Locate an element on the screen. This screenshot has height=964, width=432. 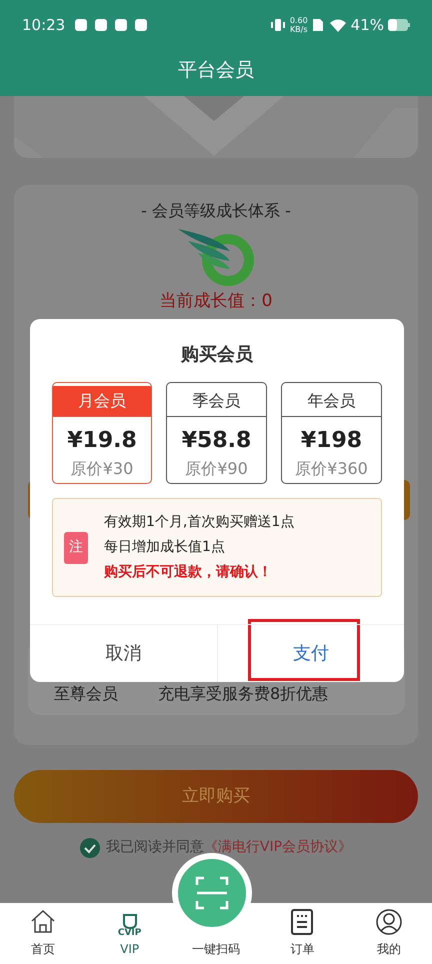
sim-card-icon is located at coordinates (318, 25).